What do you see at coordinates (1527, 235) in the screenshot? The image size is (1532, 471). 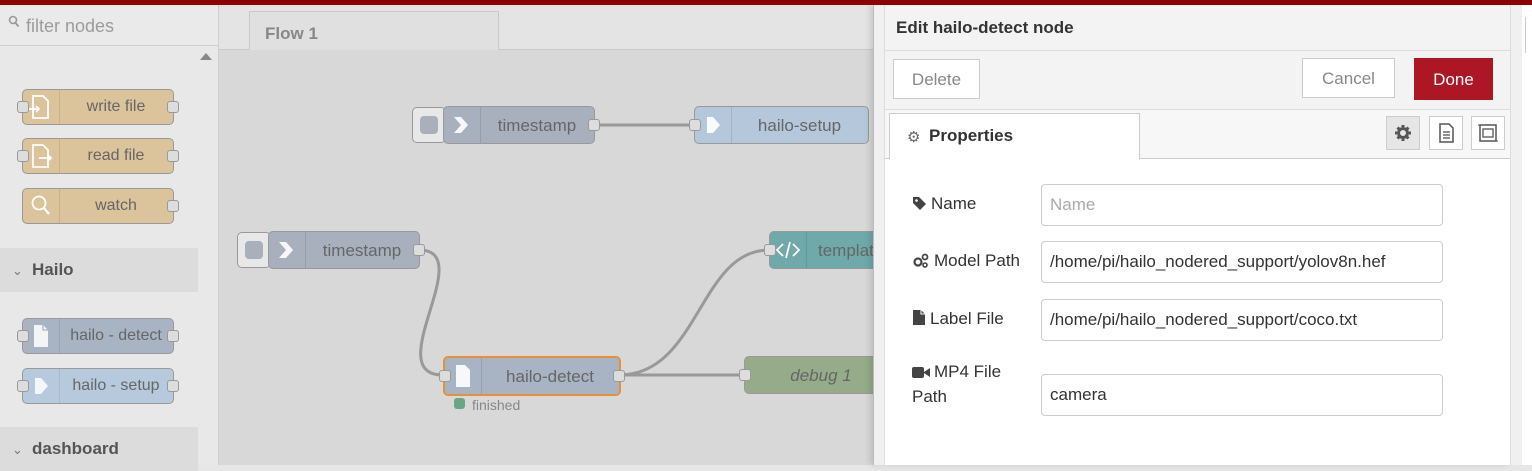 I see `sidebar-edge` at bounding box center [1527, 235].